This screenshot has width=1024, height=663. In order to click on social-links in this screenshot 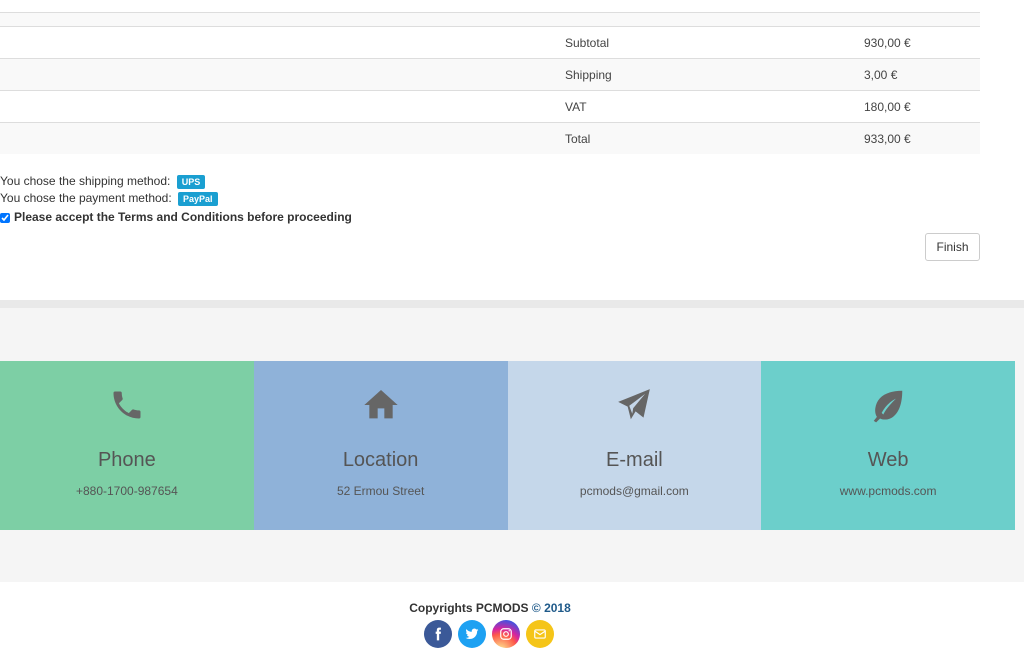, I will do `click(489, 634)`.